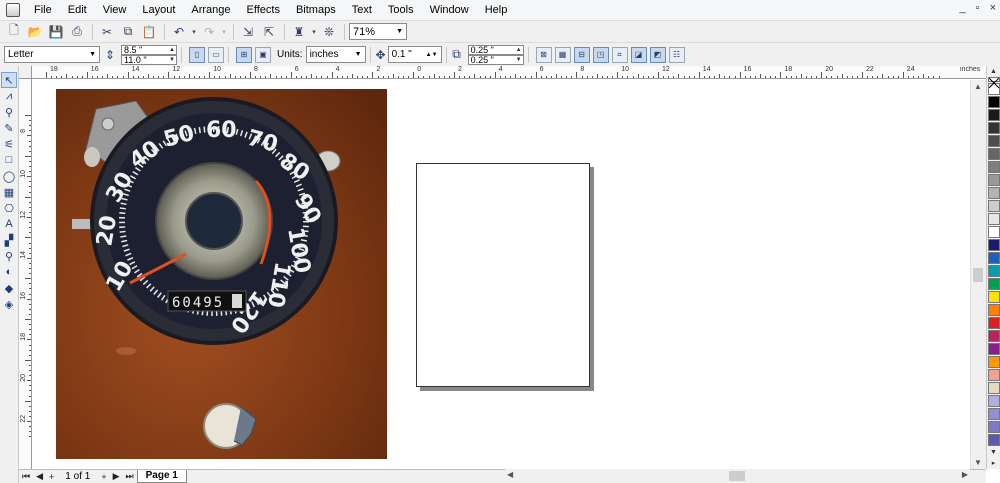 Image resolution: width=1000 pixels, height=483 pixels. I want to click on menu-view: View, so click(115, 10).